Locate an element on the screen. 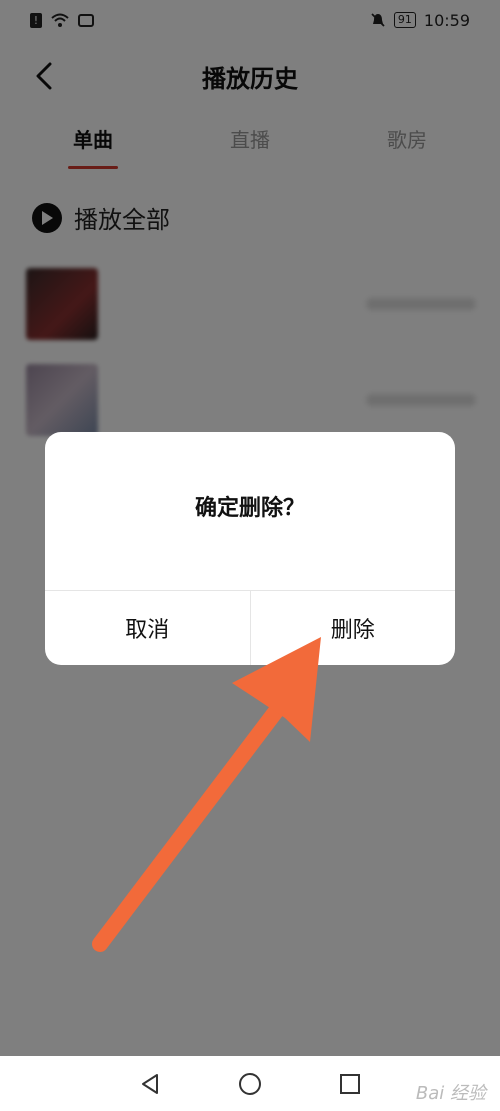 This screenshot has height=1111, width=500. delete-button: 删除 is located at coordinates (352, 628).